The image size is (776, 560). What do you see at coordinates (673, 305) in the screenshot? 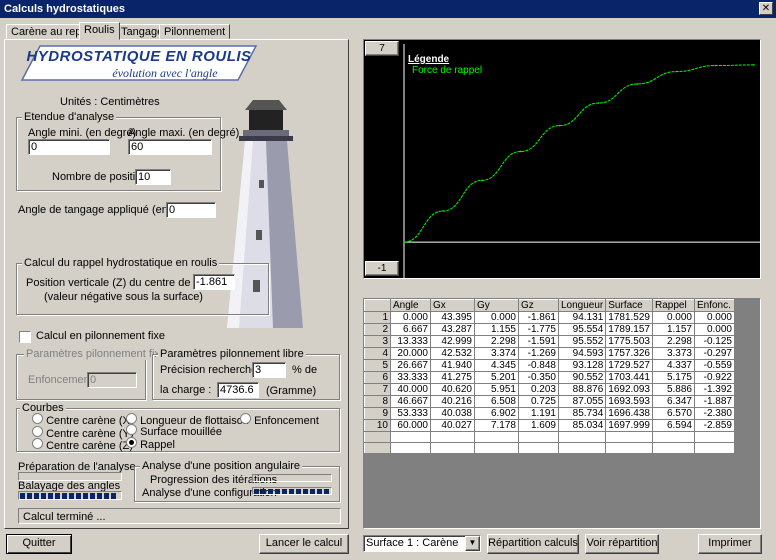
I see `column-header: Rappel` at bounding box center [673, 305].